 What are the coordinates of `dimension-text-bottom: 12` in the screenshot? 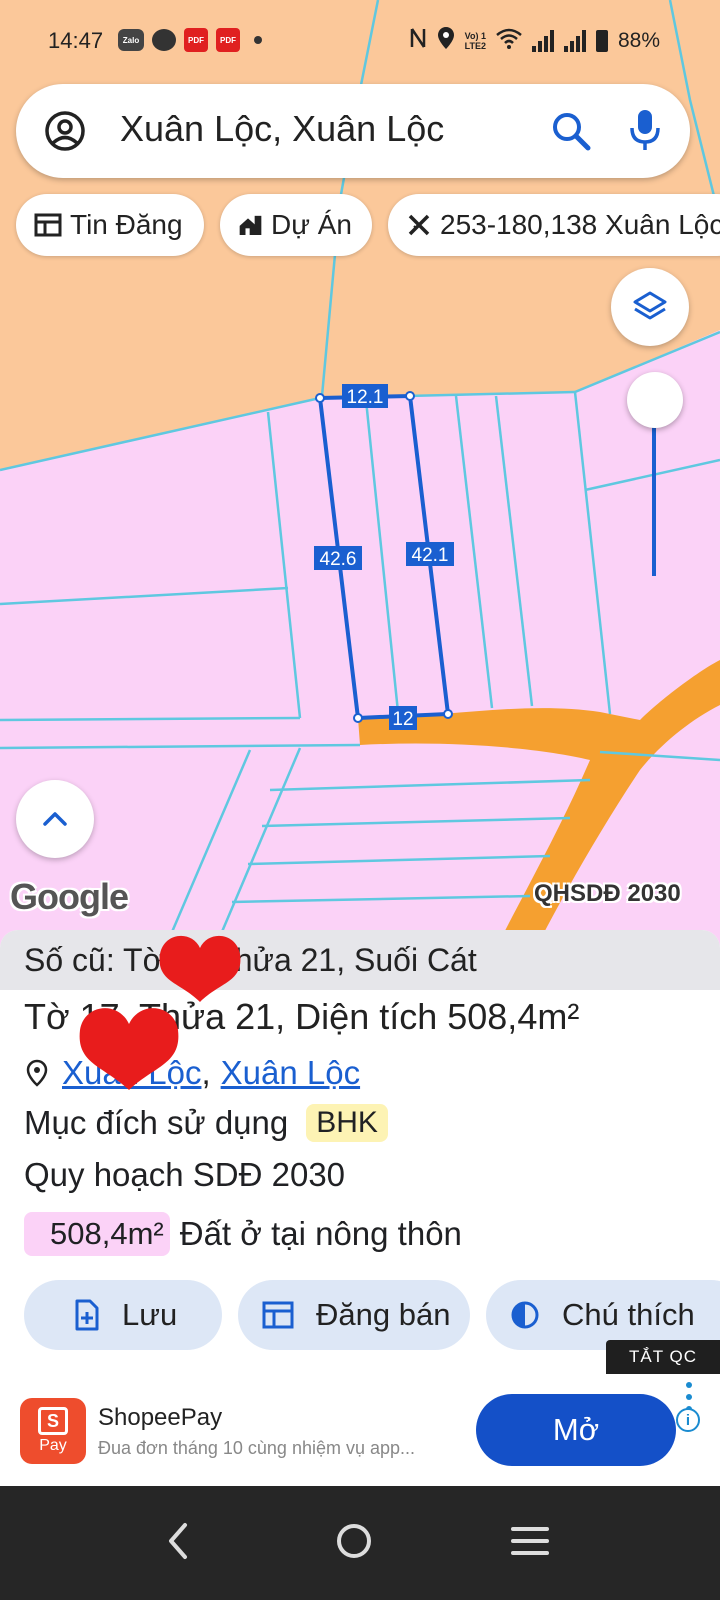 It's located at (402, 719).